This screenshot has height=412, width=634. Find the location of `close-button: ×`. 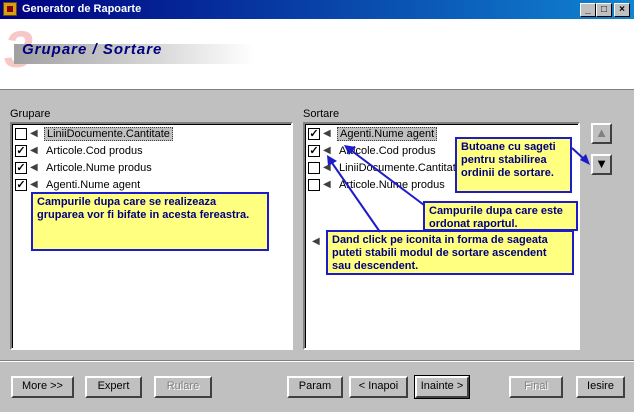

close-button: × is located at coordinates (622, 10).